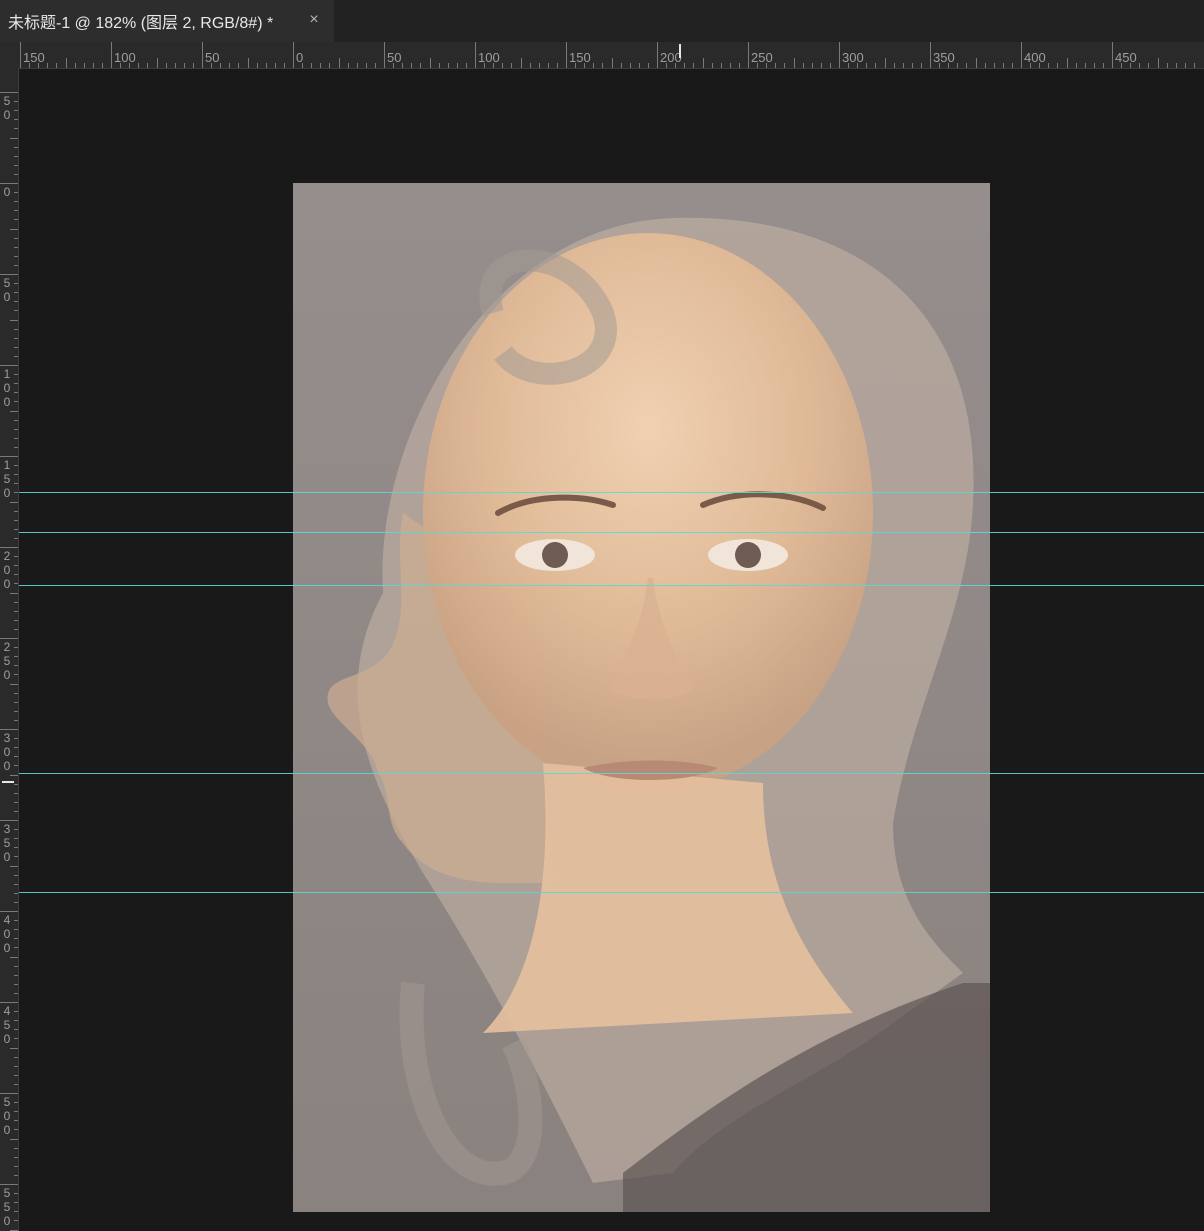 This screenshot has height=1231, width=1204. Describe the element at coordinates (748, 555) in the screenshot. I see `right-iris` at that location.